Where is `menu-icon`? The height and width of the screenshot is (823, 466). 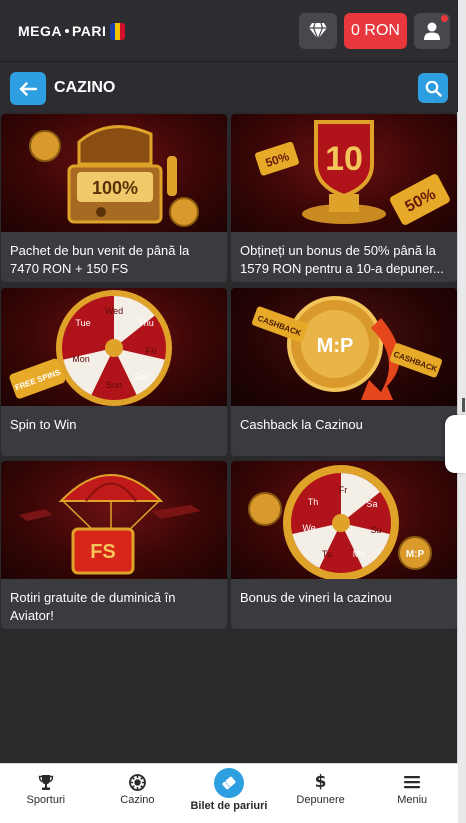
menu-icon is located at coordinates (412, 782).